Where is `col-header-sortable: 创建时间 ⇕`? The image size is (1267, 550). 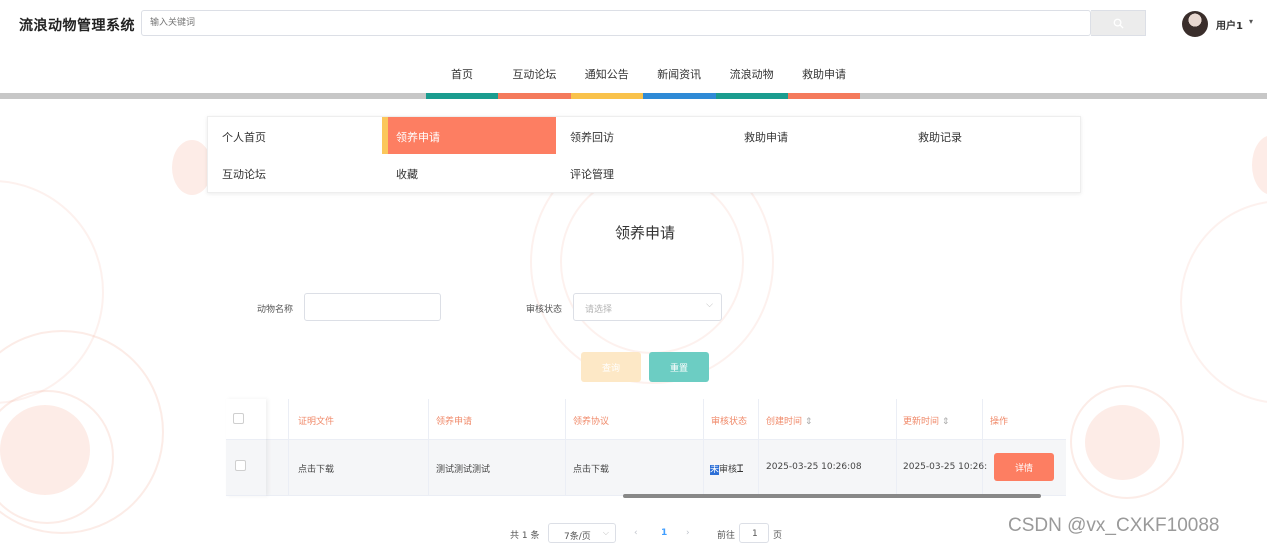
col-header-sortable: 创建时间 ⇕ is located at coordinates (789, 420).